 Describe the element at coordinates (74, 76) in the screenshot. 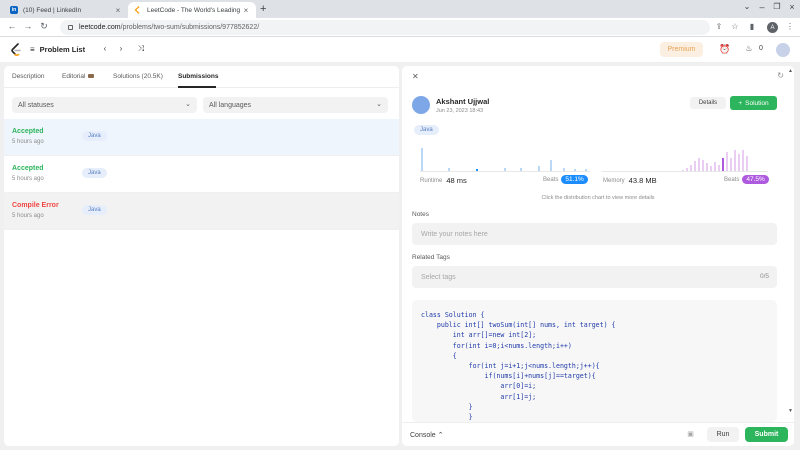

I see `tab-editorial-label: Editorial` at that location.